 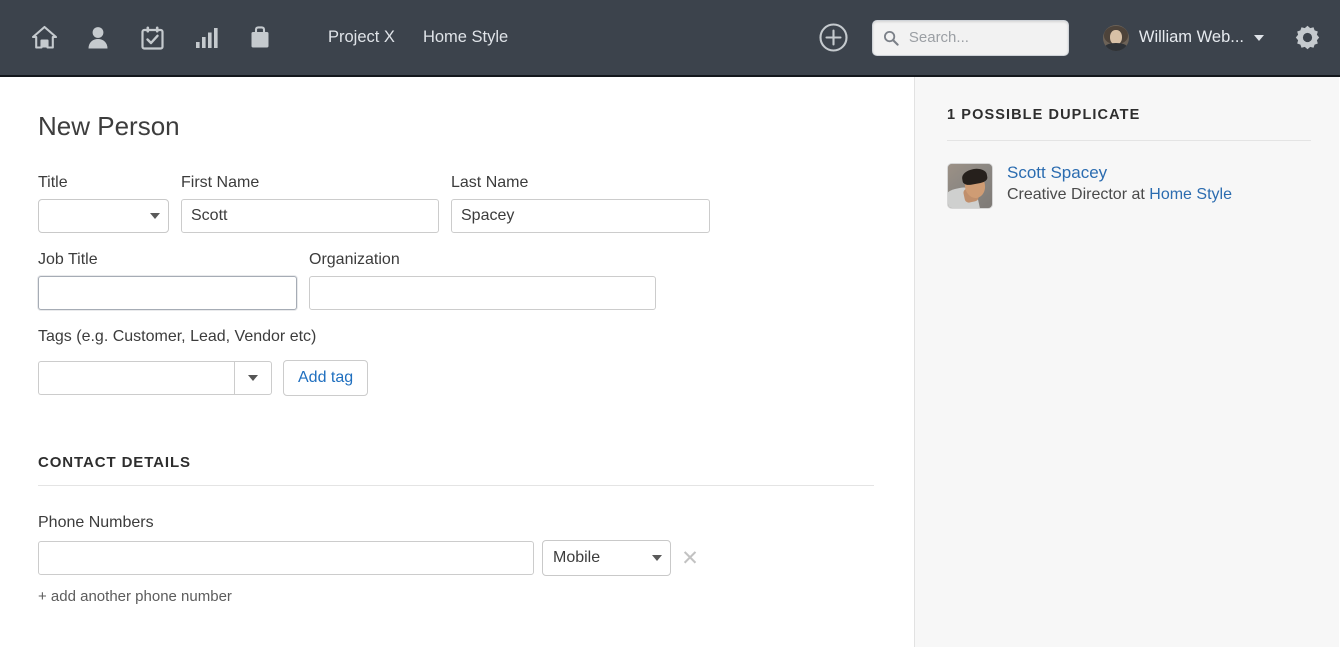 What do you see at coordinates (114, 462) in the screenshot?
I see `contact-details-heading: CONTACT DETAILS` at bounding box center [114, 462].